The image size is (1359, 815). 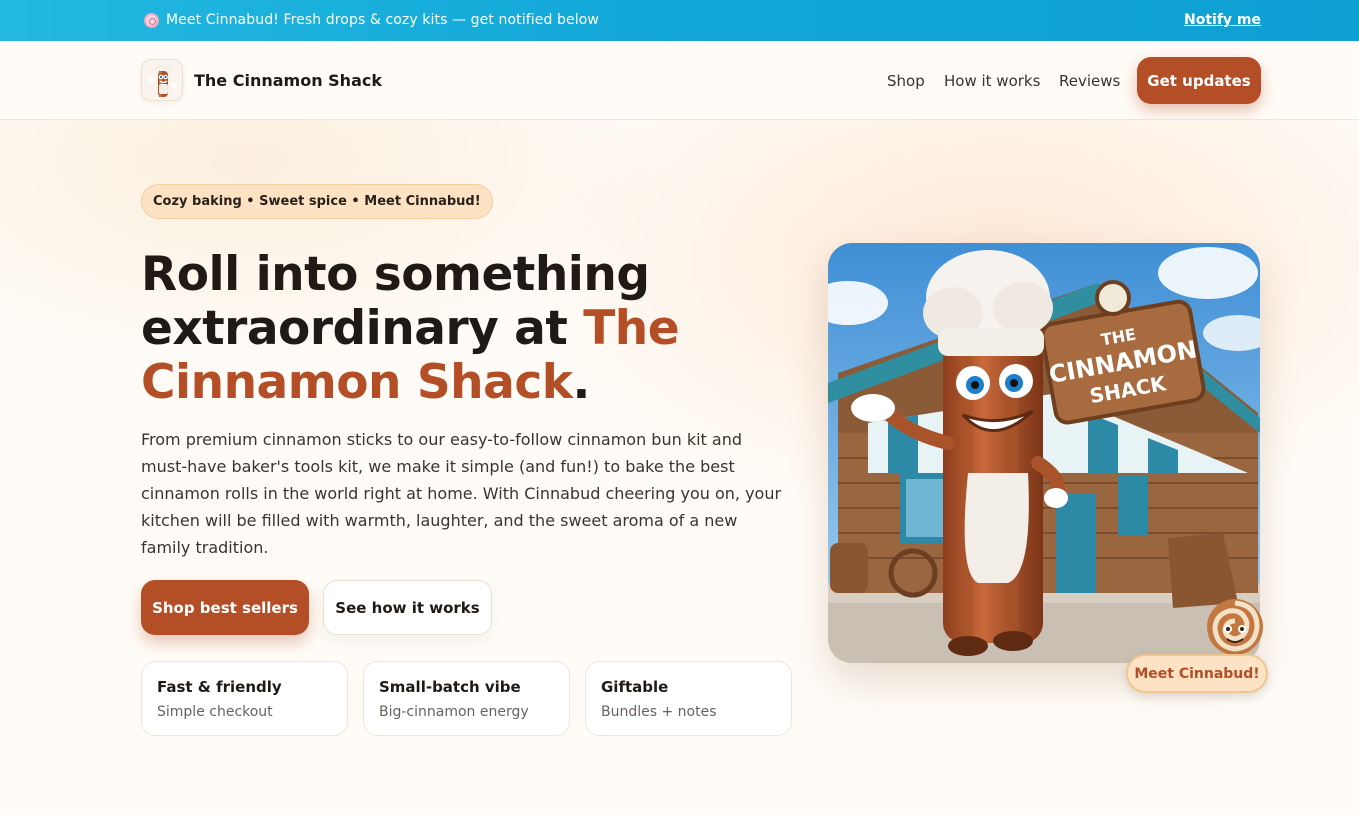 What do you see at coordinates (1222, 20) in the screenshot?
I see `notify-me-link: Notify me` at bounding box center [1222, 20].